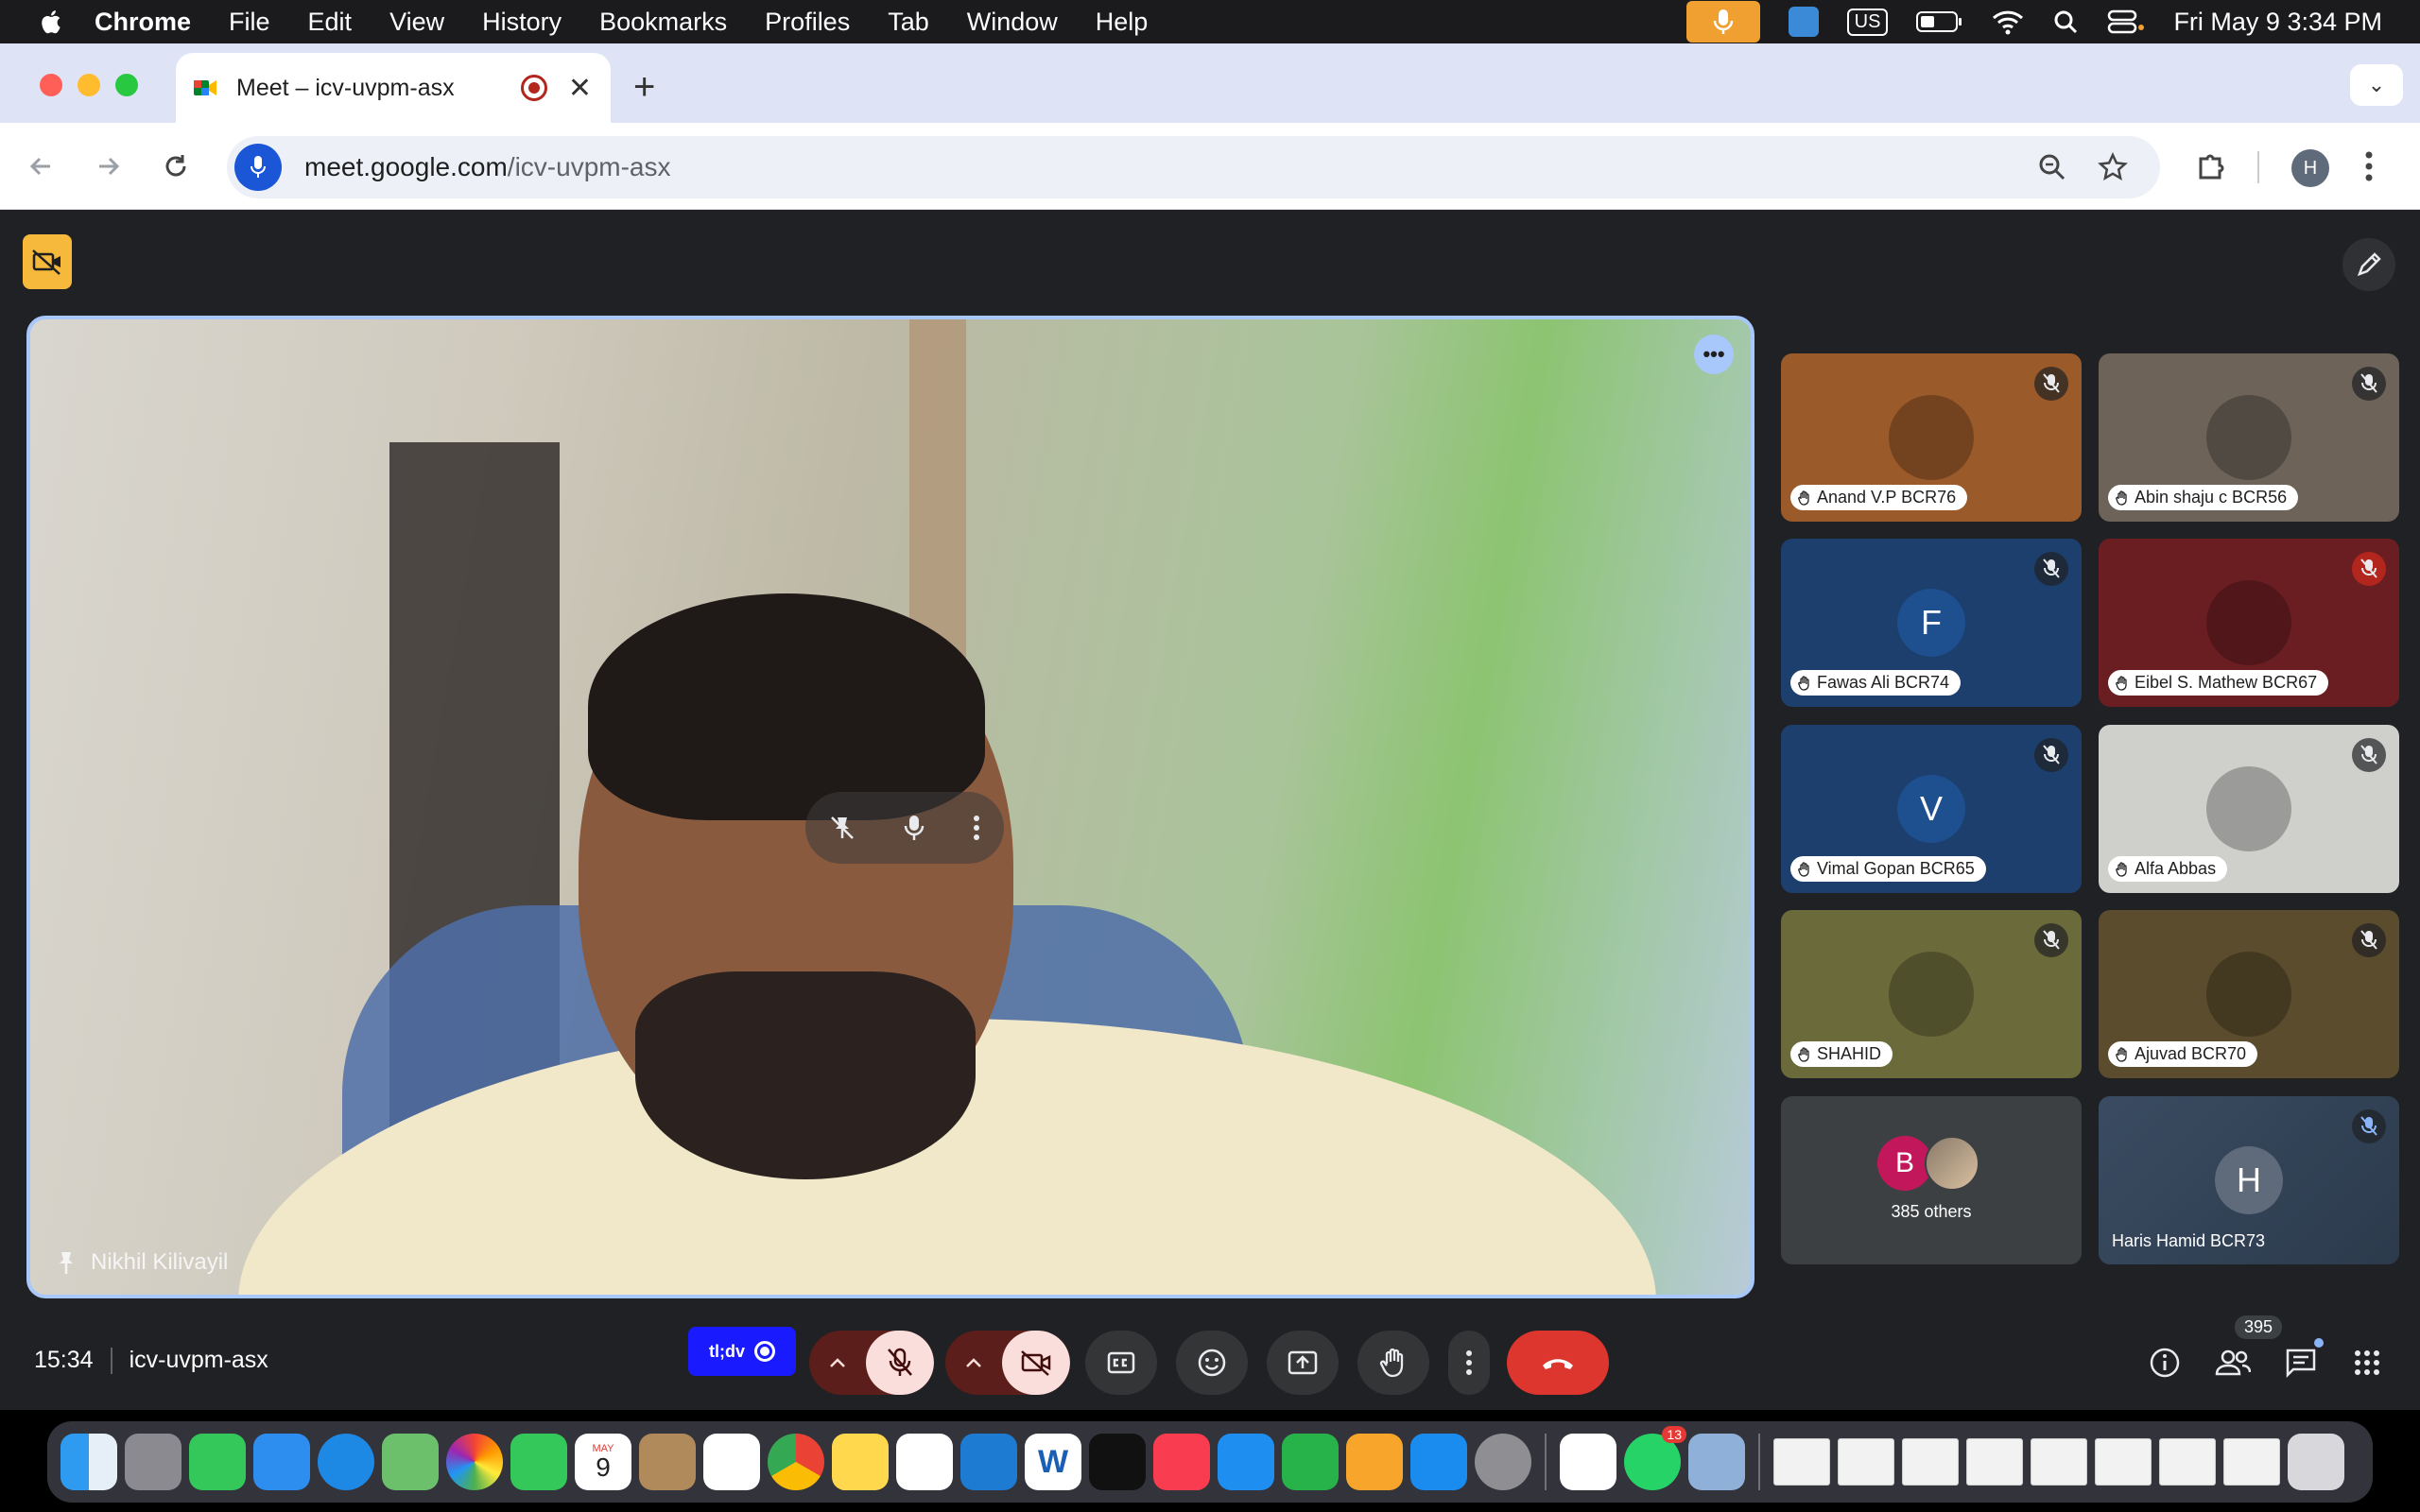 The height and width of the screenshot is (1512, 2420). Describe the element at coordinates (1714, 354) in the screenshot. I see `tile-more-options-button: •••` at that location.